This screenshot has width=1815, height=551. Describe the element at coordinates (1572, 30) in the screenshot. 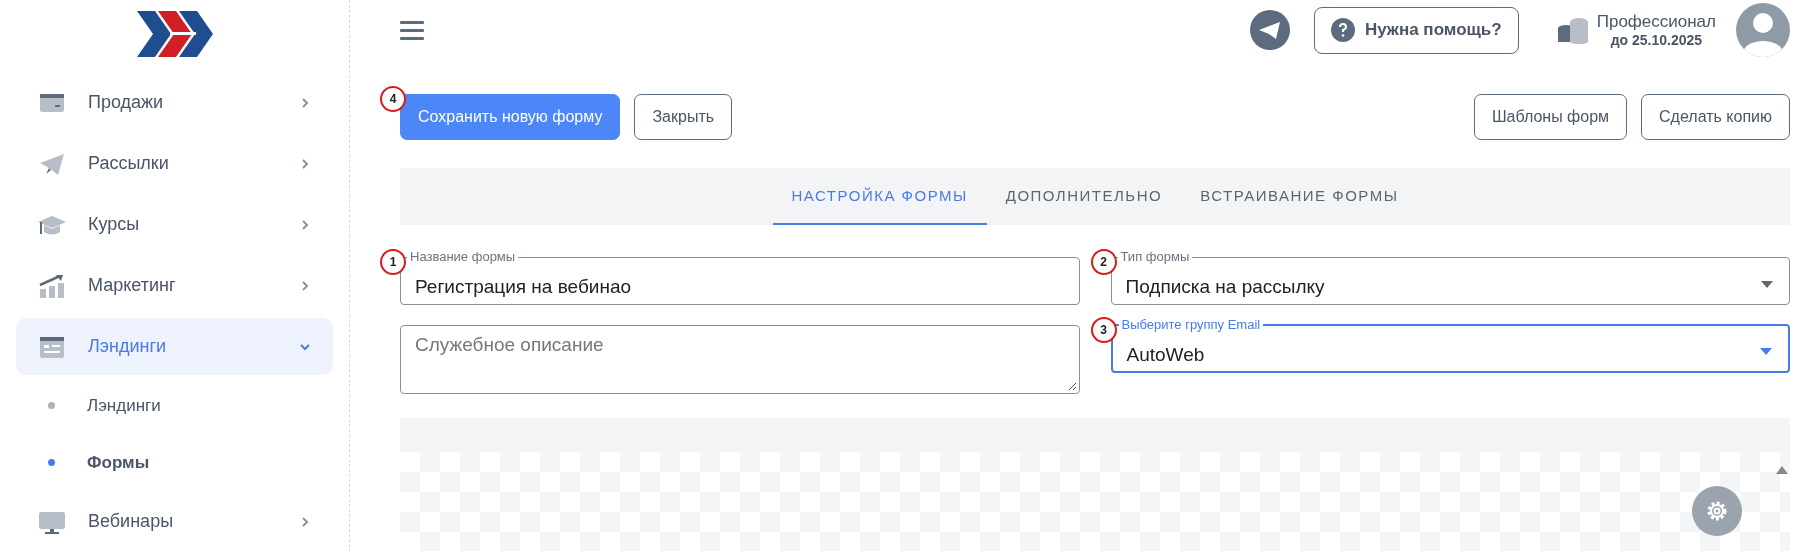

I see `coins-icon` at that location.